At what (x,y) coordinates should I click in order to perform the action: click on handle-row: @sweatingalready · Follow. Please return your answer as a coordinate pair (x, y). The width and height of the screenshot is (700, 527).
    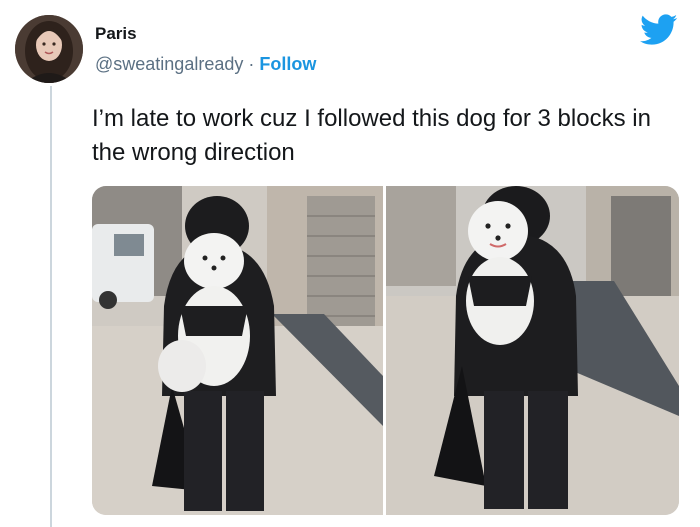
    Looking at the image, I should click on (205, 64).